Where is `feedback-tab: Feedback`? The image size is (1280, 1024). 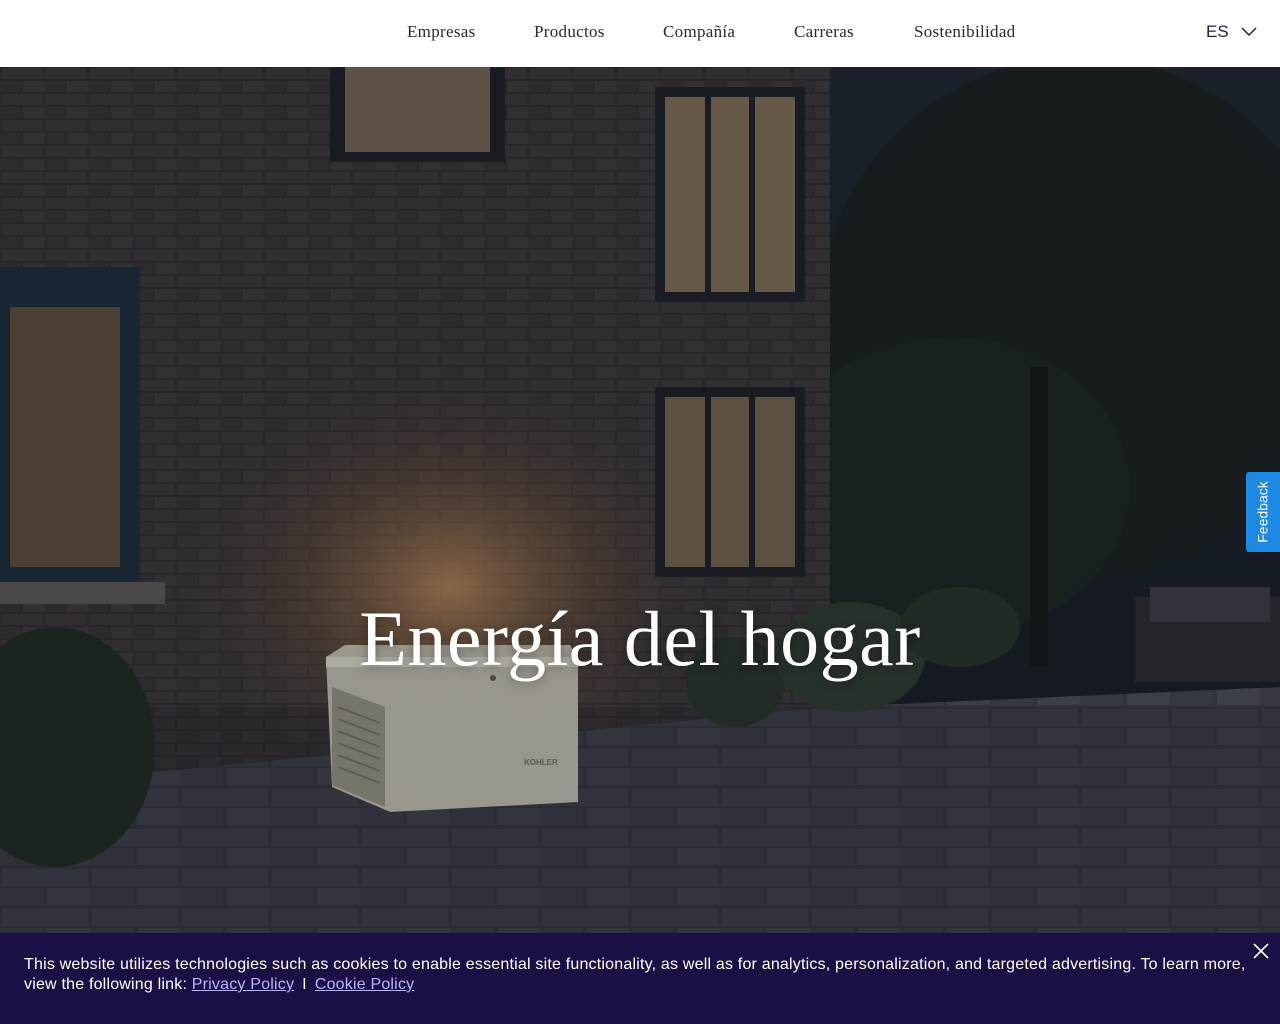
feedback-tab: Feedback is located at coordinates (1263, 512).